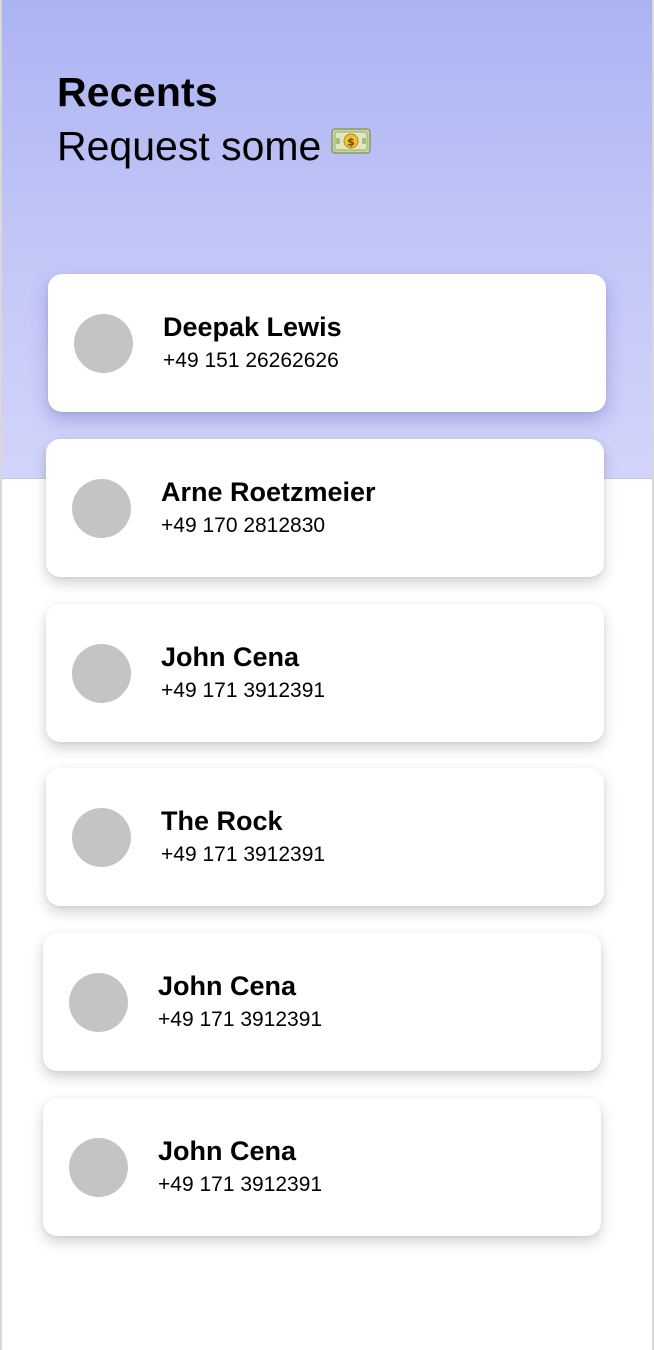 The image size is (654, 1350). I want to click on contact-card: The Rock +49 171 3912391, so click(325, 837).